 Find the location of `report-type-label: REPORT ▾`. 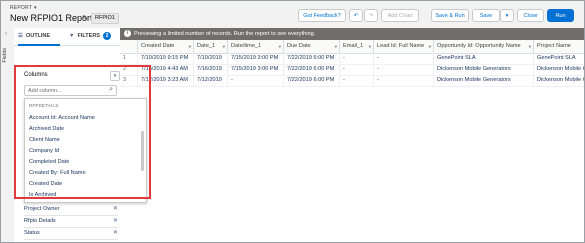

report-type-label: REPORT ▾ is located at coordinates (23, 8).